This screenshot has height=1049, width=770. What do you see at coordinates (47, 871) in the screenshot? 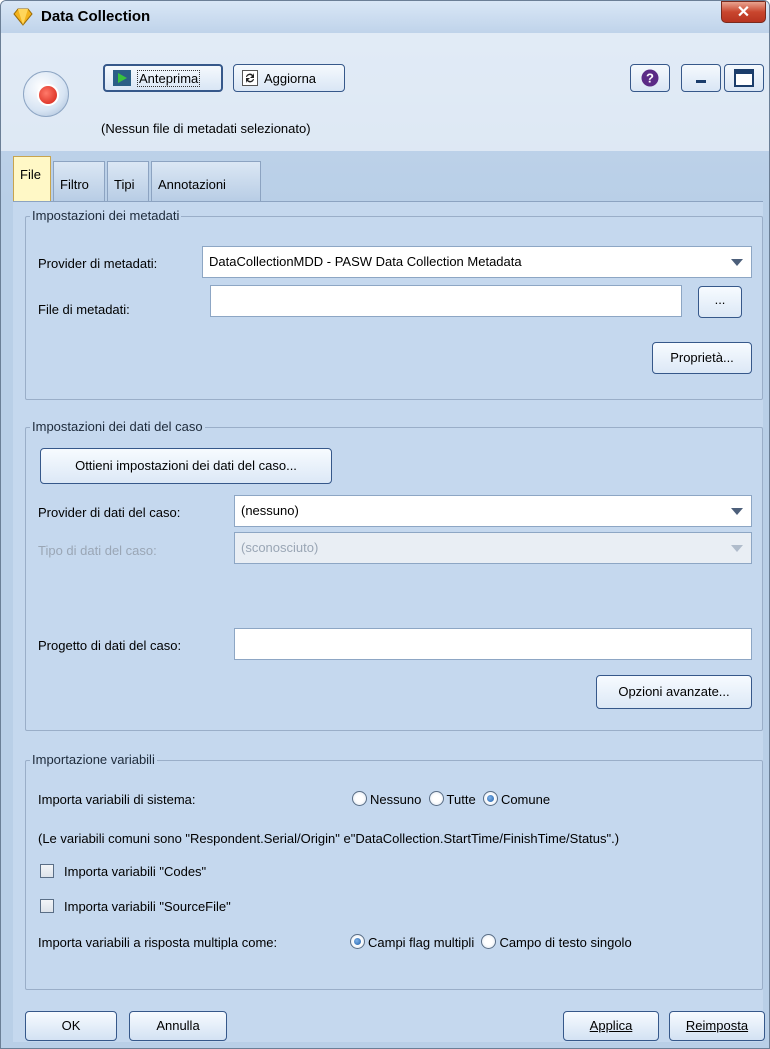
I see `codes-checkbox` at bounding box center [47, 871].